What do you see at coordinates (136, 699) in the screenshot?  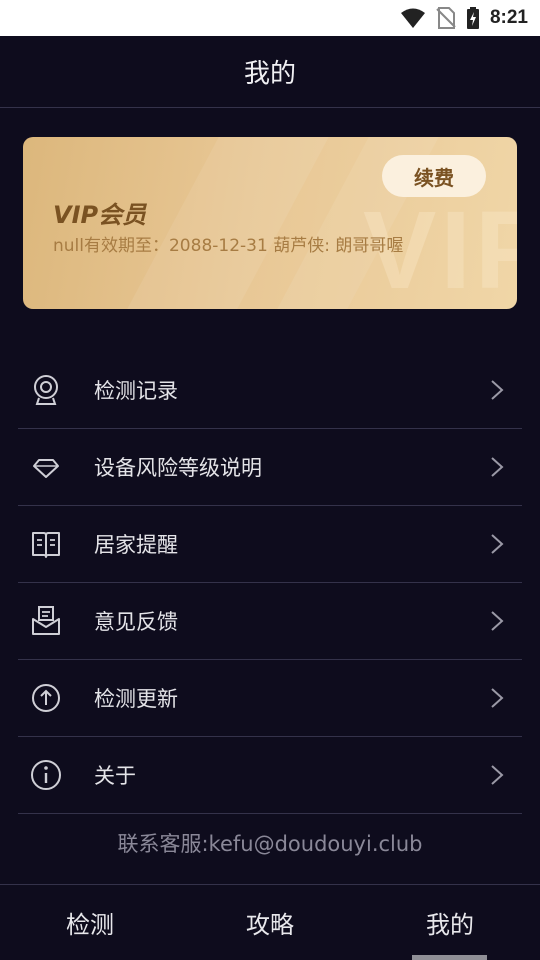 I see `menu-item-label: 检测更新` at bounding box center [136, 699].